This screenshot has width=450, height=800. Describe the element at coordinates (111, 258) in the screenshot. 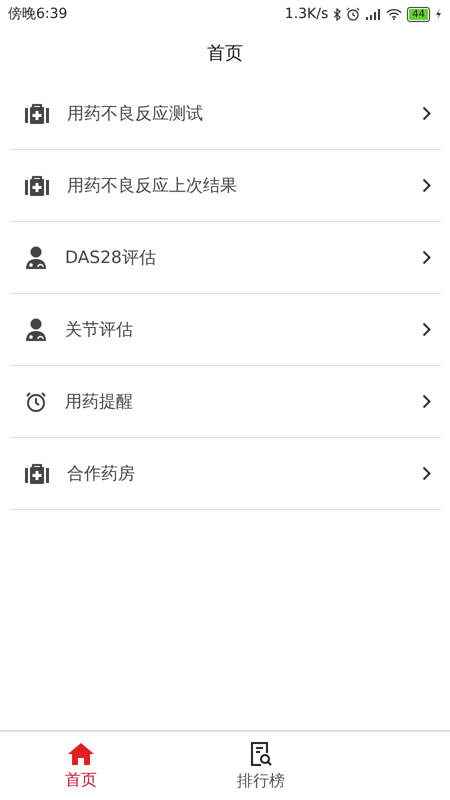

I see `menu-item-label: DAS28评估` at that location.